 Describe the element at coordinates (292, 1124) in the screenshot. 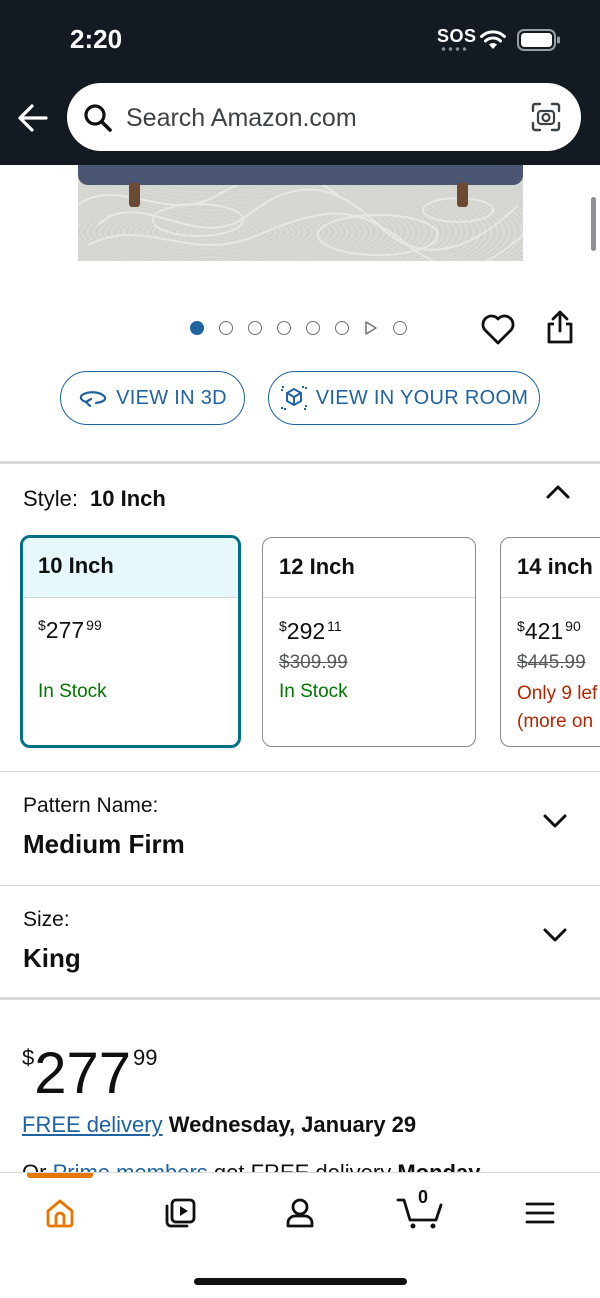

I see `delivery-date: Wednesday, January 29` at that location.